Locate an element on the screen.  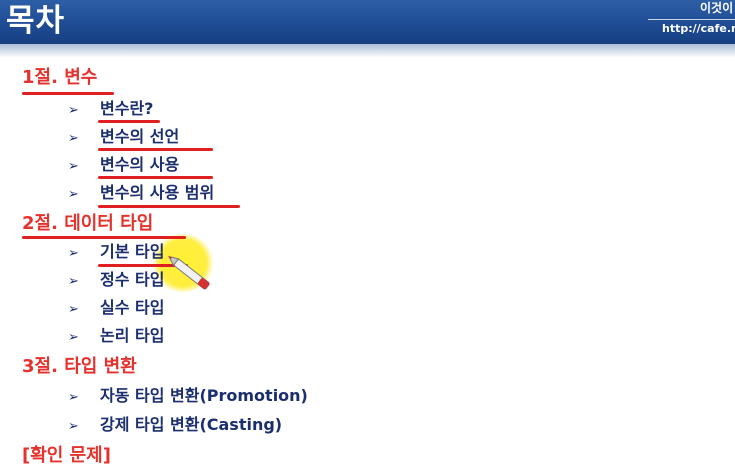
pen-cursor-icon is located at coordinates (188, 272).